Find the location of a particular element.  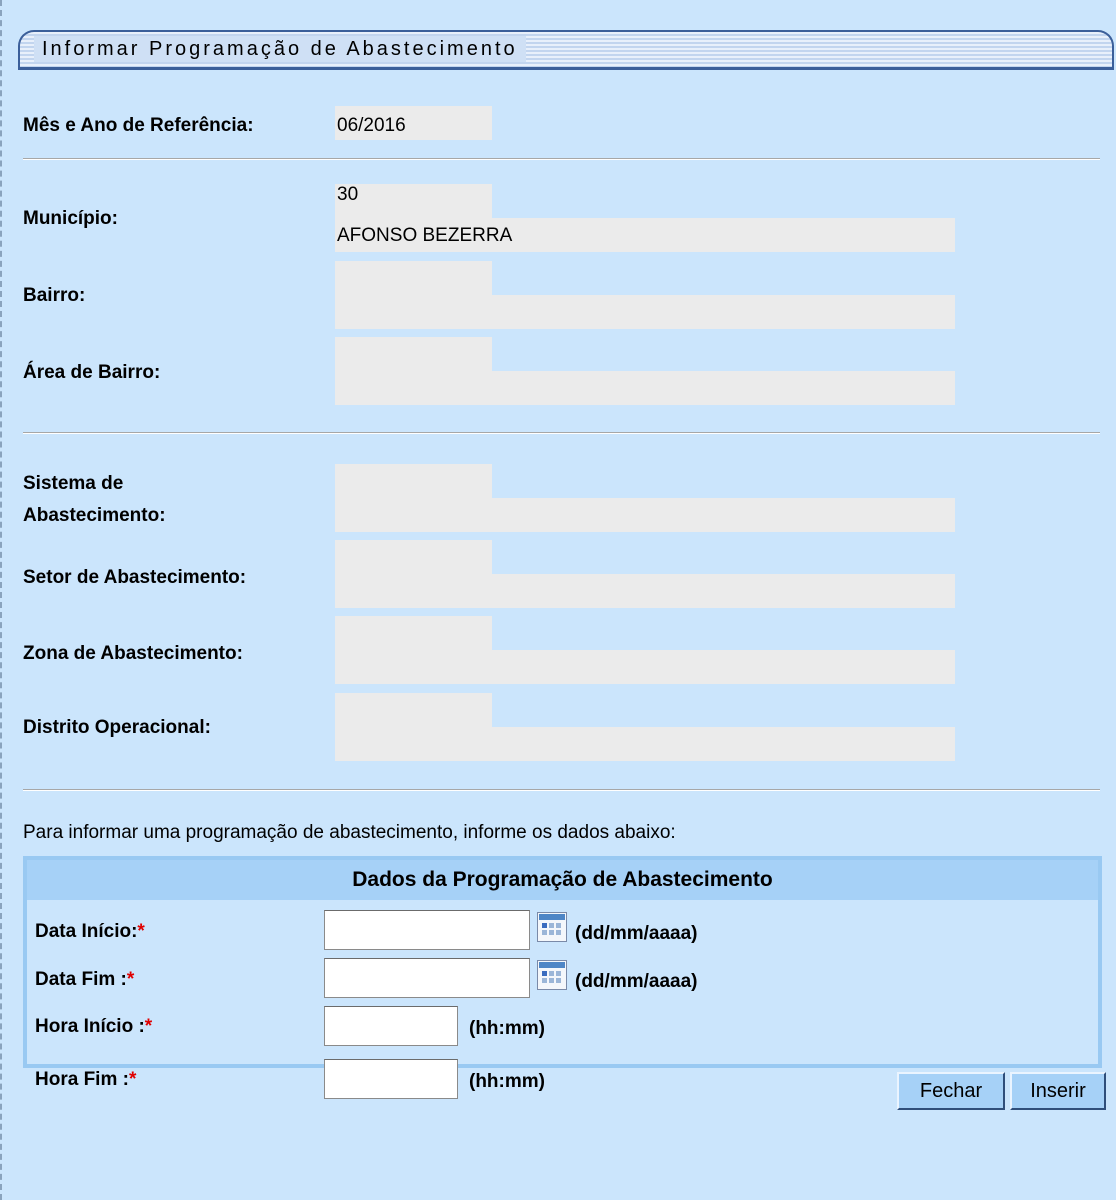

bairro-name is located at coordinates (645, 312).